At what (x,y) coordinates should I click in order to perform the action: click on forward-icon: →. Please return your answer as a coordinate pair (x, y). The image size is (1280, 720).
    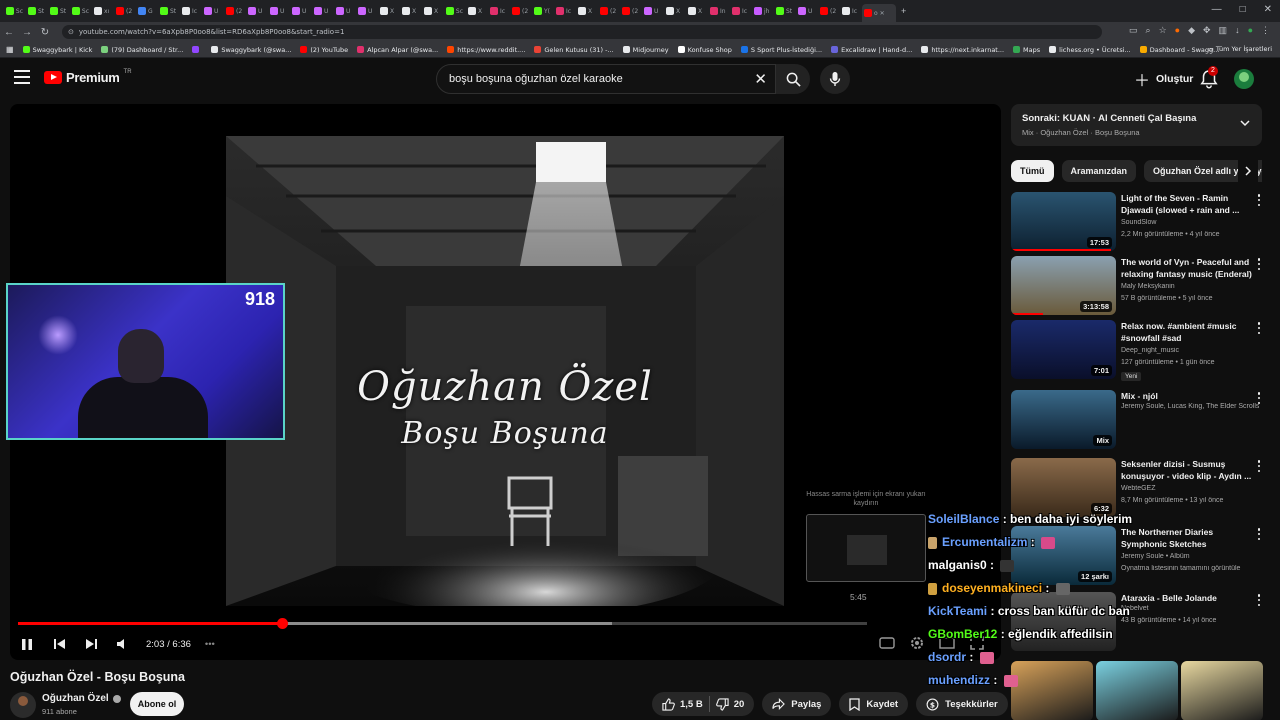
    Looking at the image, I should click on (27, 32).